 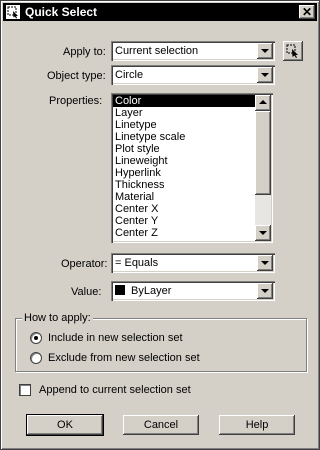 I want to click on list-item: Material, so click(x=184, y=197).